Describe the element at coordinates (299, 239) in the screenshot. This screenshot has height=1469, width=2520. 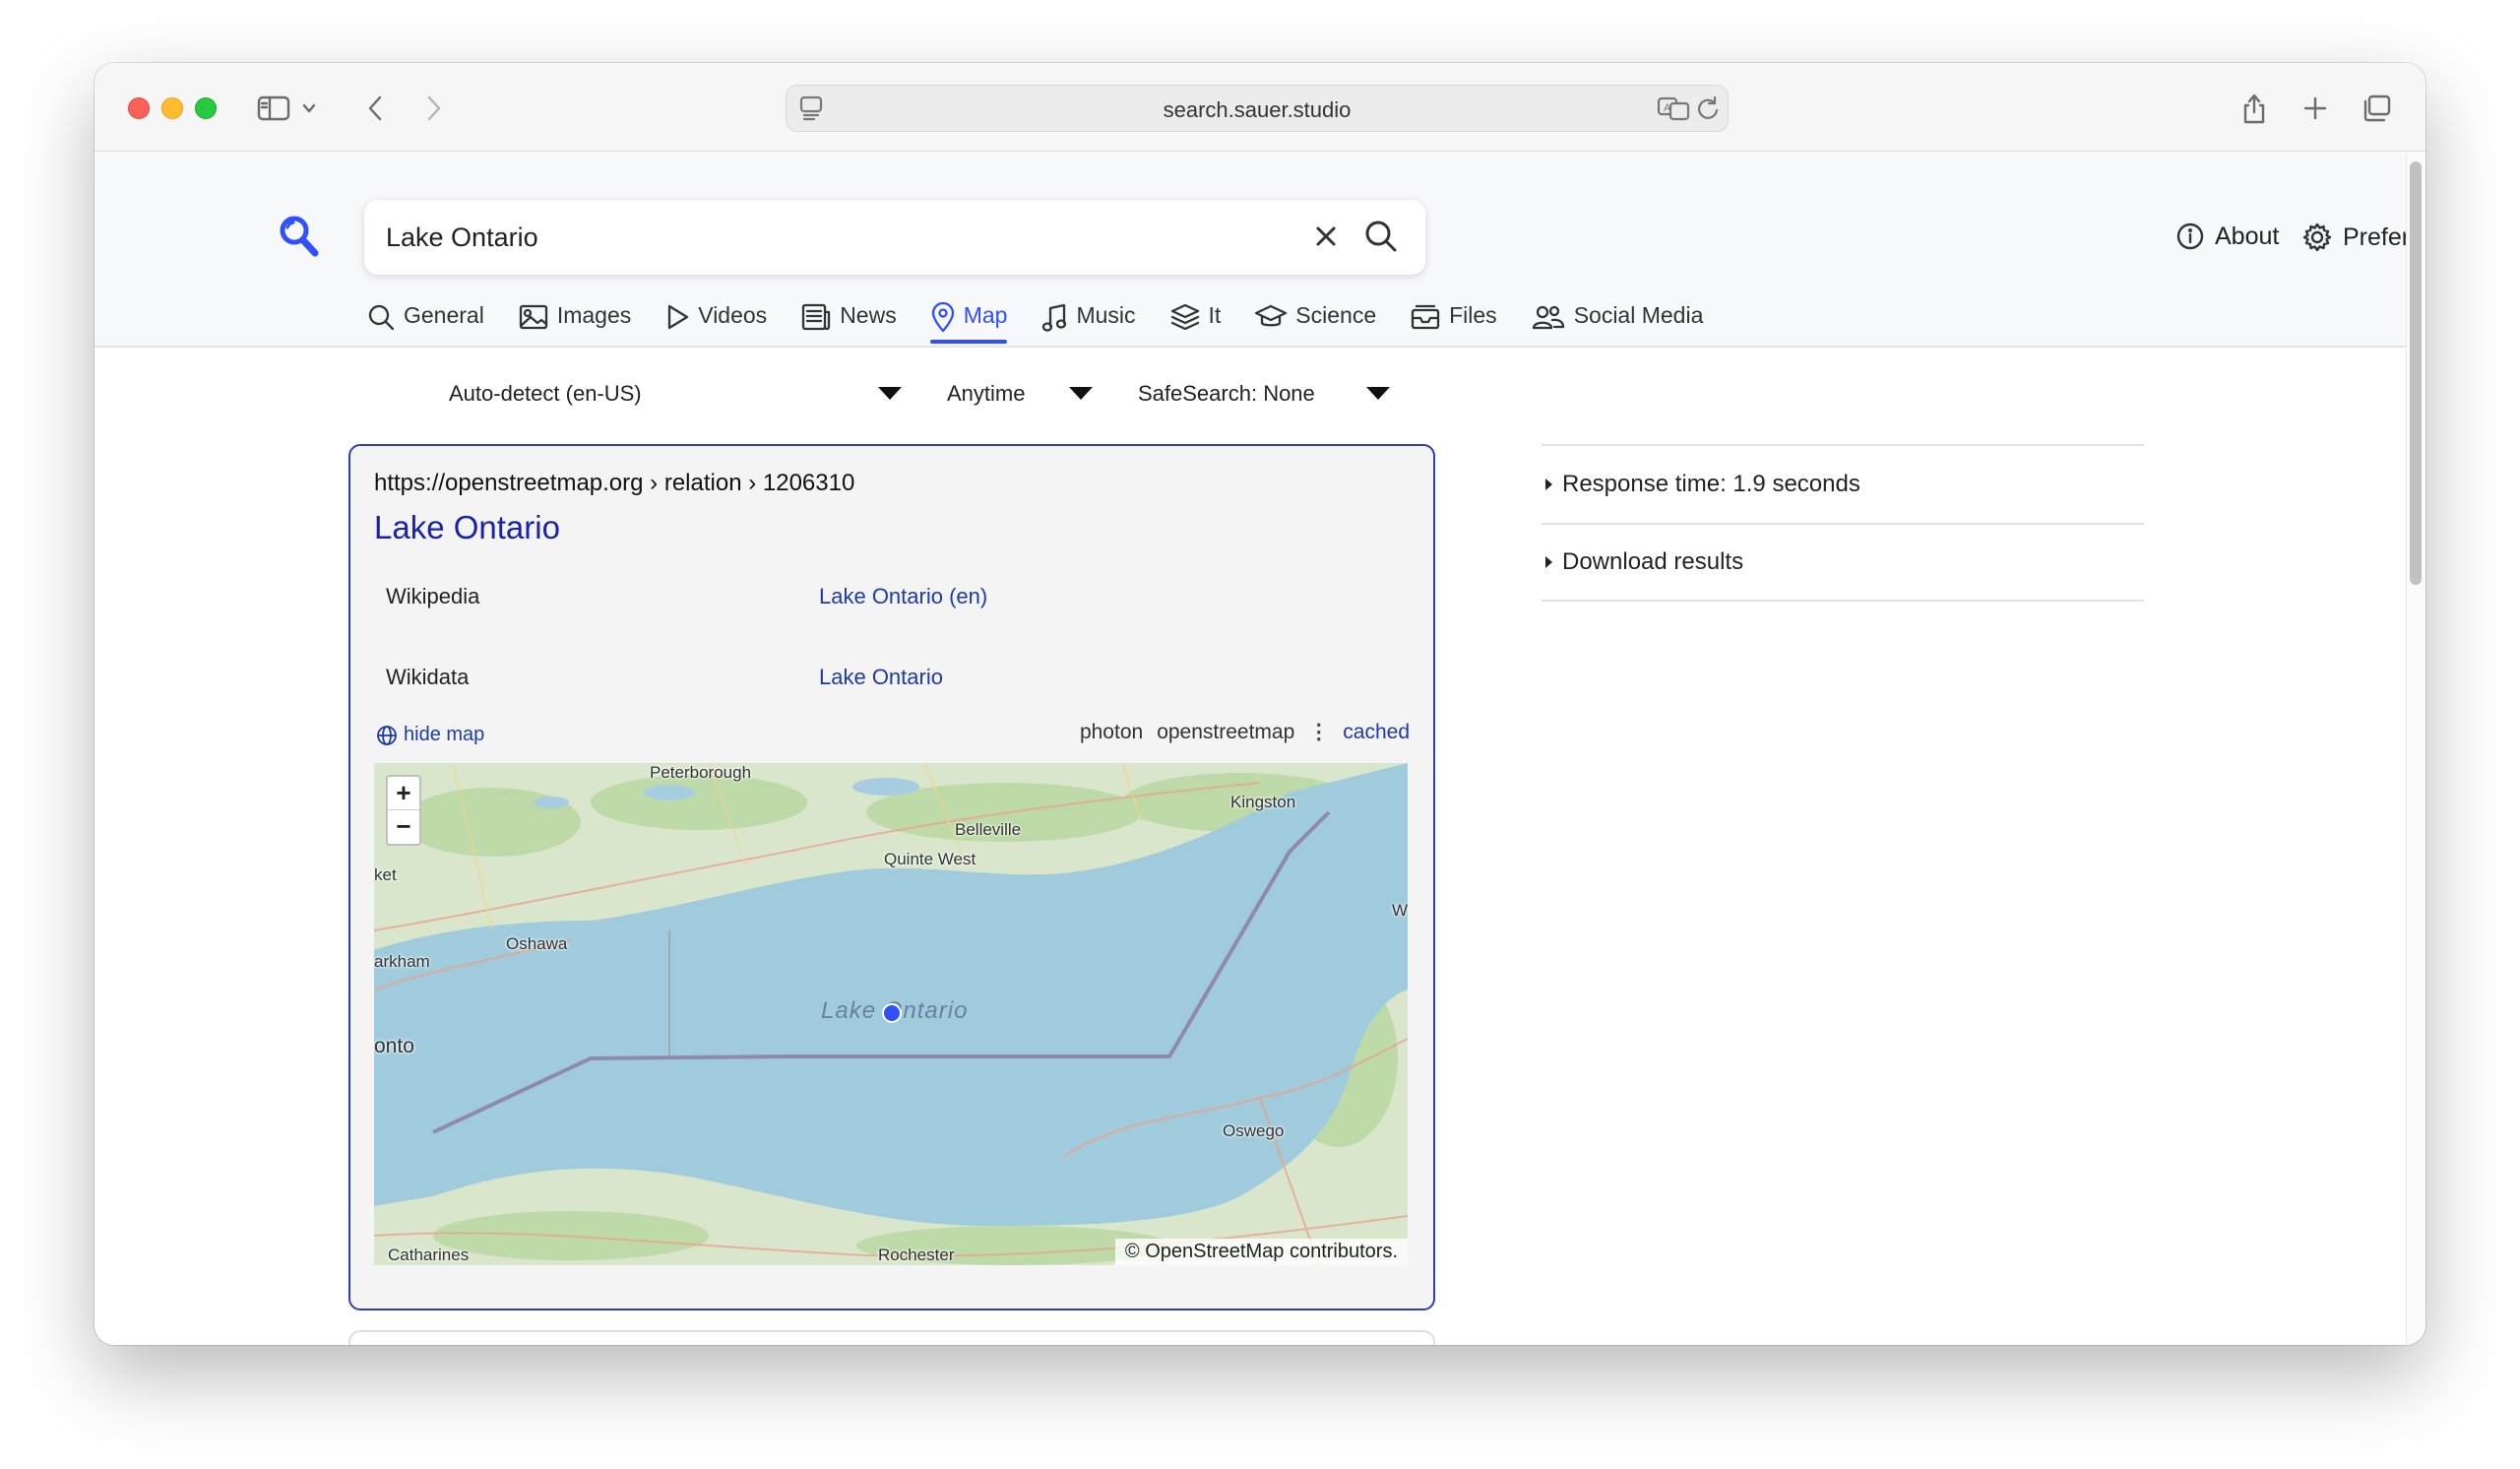
I see `search-logo-icon` at that location.